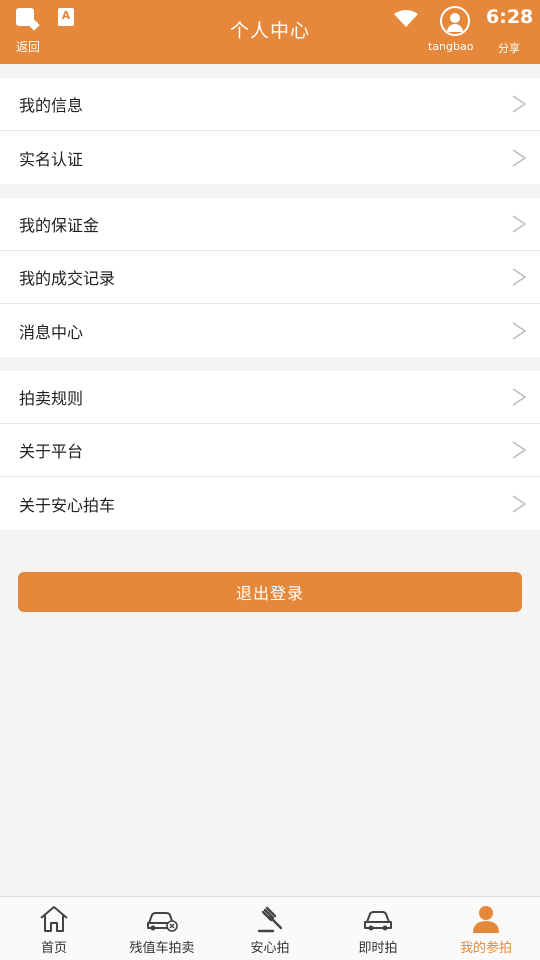  I want to click on account-name: tangbao, so click(450, 46).